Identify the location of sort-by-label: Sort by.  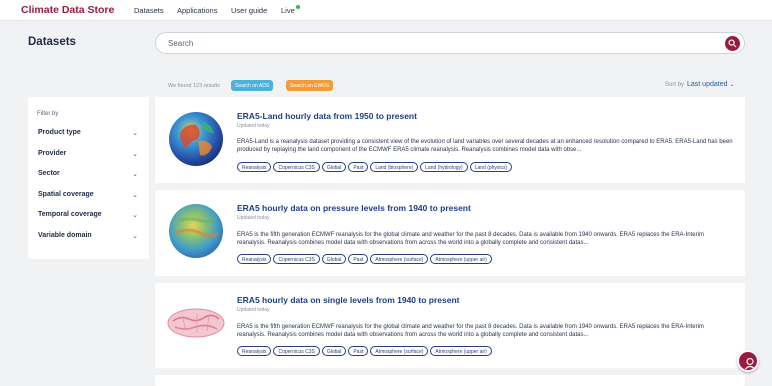
(675, 85).